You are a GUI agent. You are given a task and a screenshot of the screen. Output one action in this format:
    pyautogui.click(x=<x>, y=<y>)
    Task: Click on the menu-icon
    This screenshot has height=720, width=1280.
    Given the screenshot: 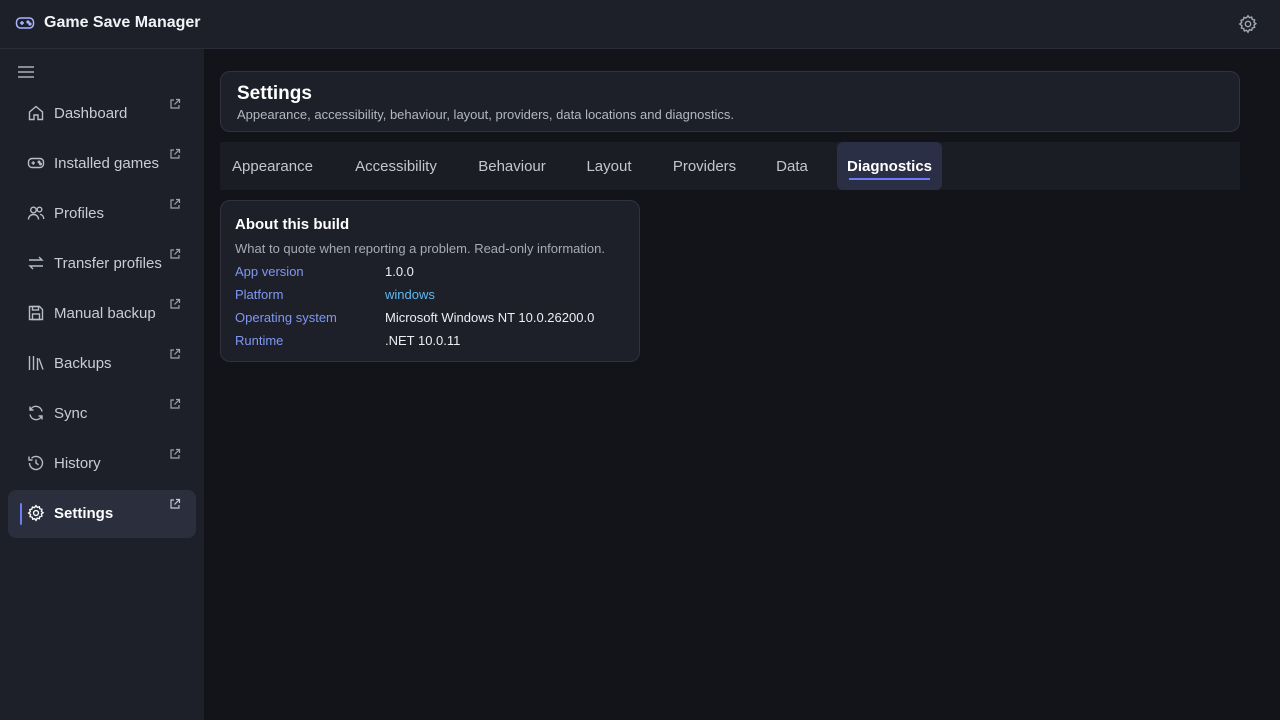 What is the action you would take?
    pyautogui.click(x=26, y=72)
    